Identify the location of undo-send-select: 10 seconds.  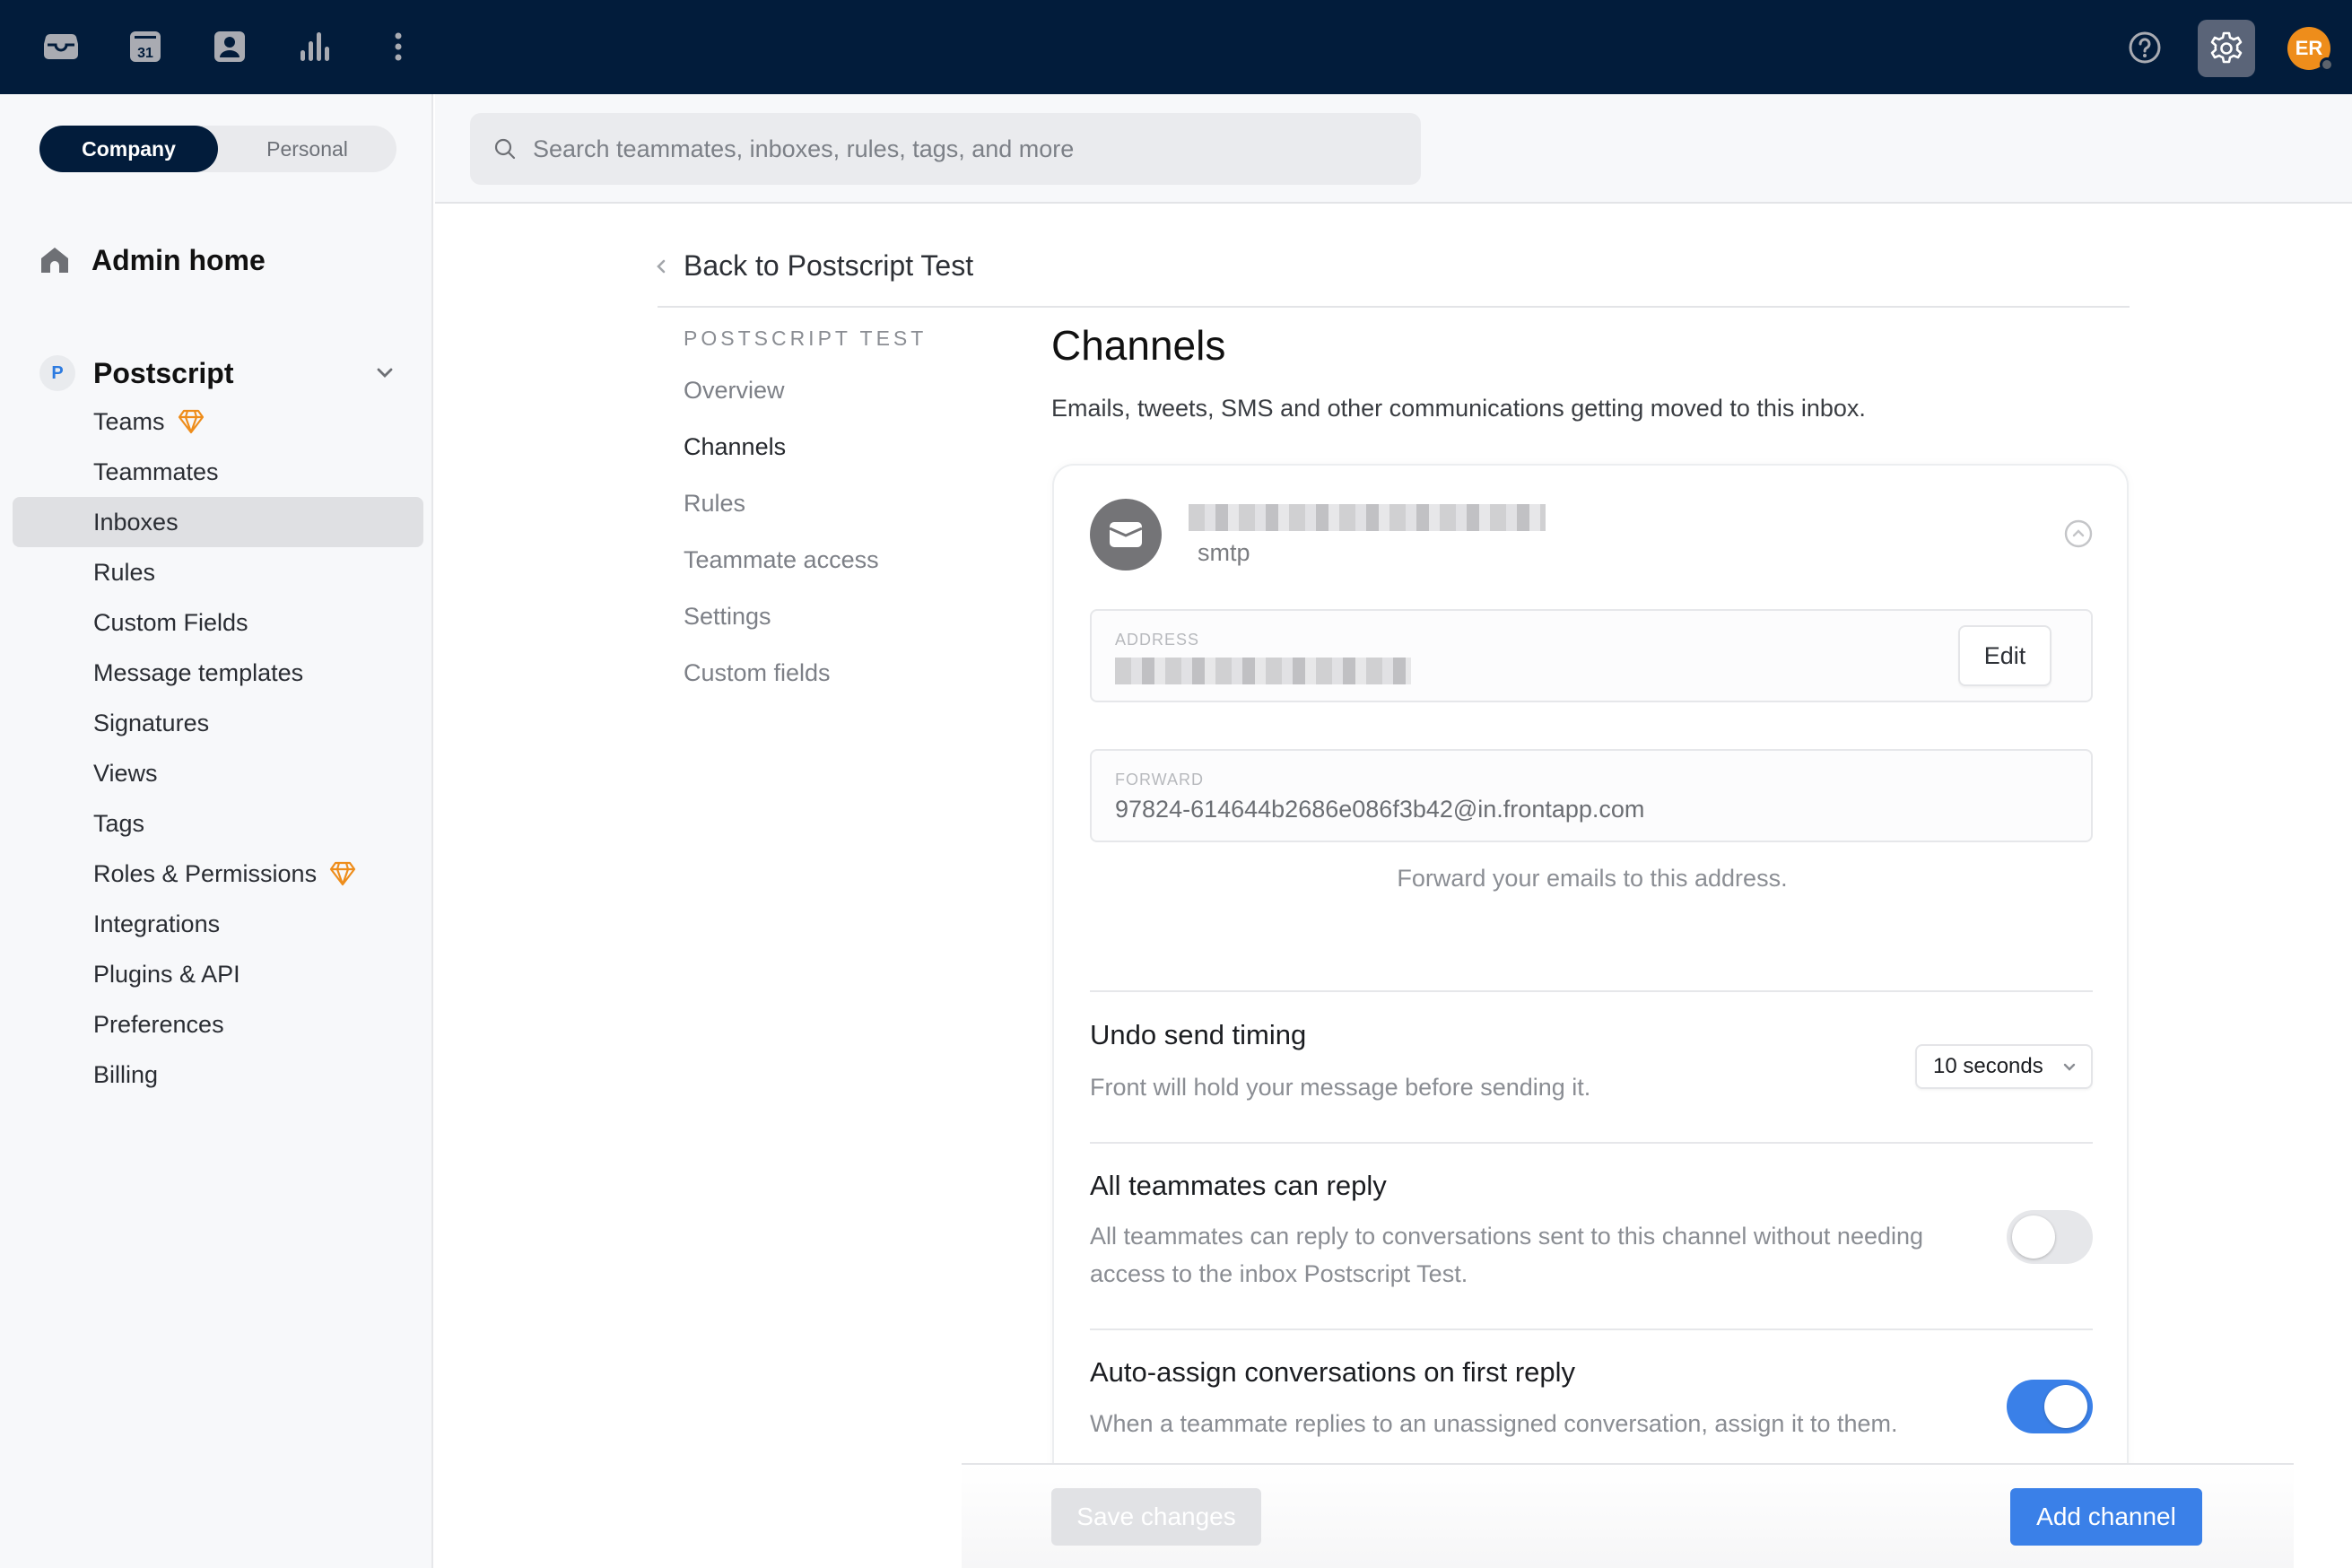
(2004, 1067).